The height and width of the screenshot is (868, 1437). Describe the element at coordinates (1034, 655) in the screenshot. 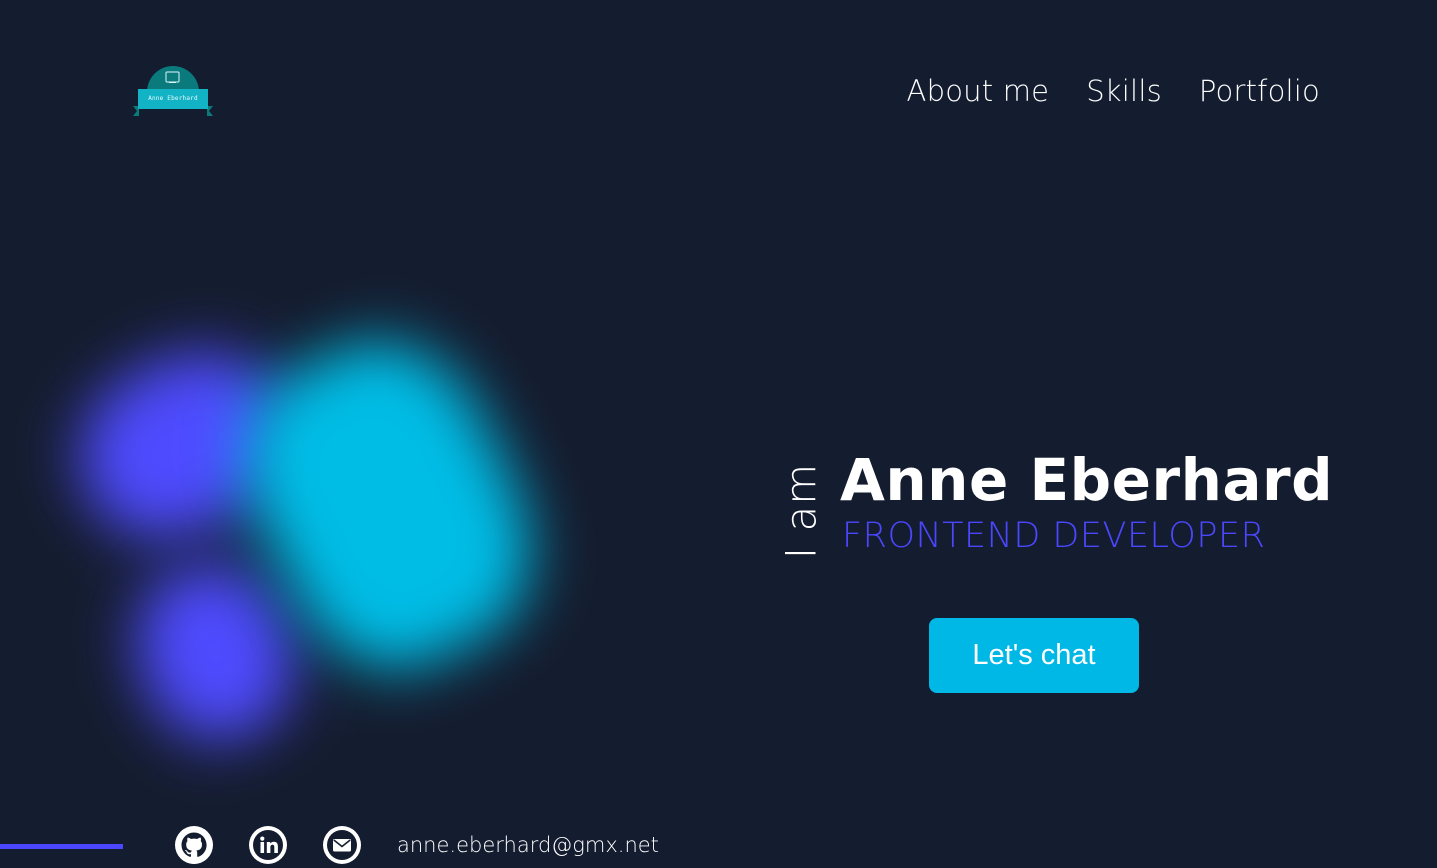

I see `lets-chat-button: Let's chat` at that location.